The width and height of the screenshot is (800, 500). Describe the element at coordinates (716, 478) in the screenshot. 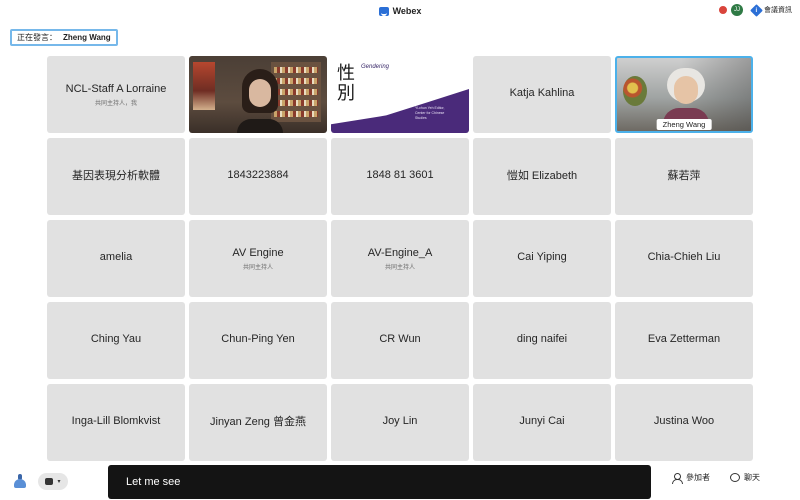

I see `bottom-right-controls: 參加者 聊天` at that location.